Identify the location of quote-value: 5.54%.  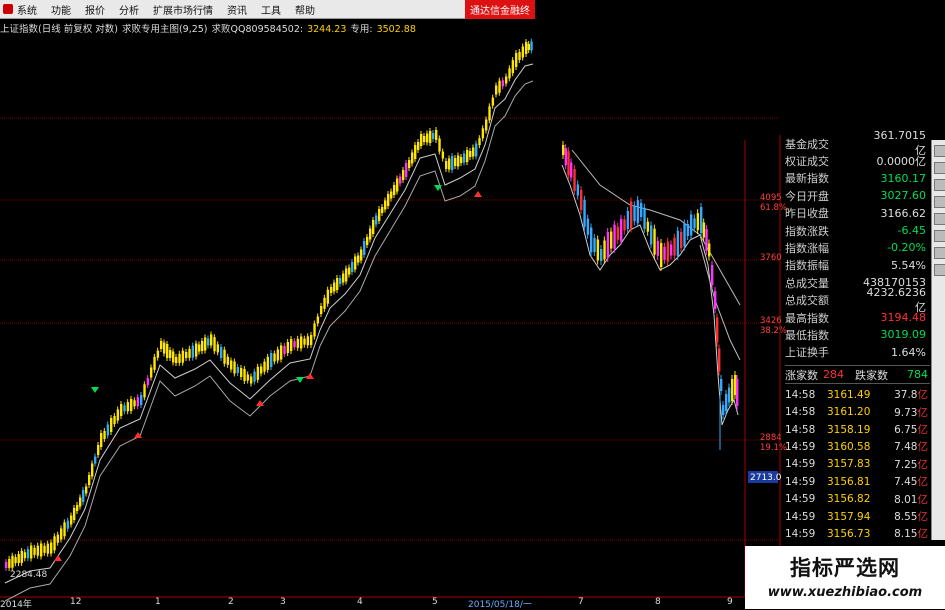
(908, 265).